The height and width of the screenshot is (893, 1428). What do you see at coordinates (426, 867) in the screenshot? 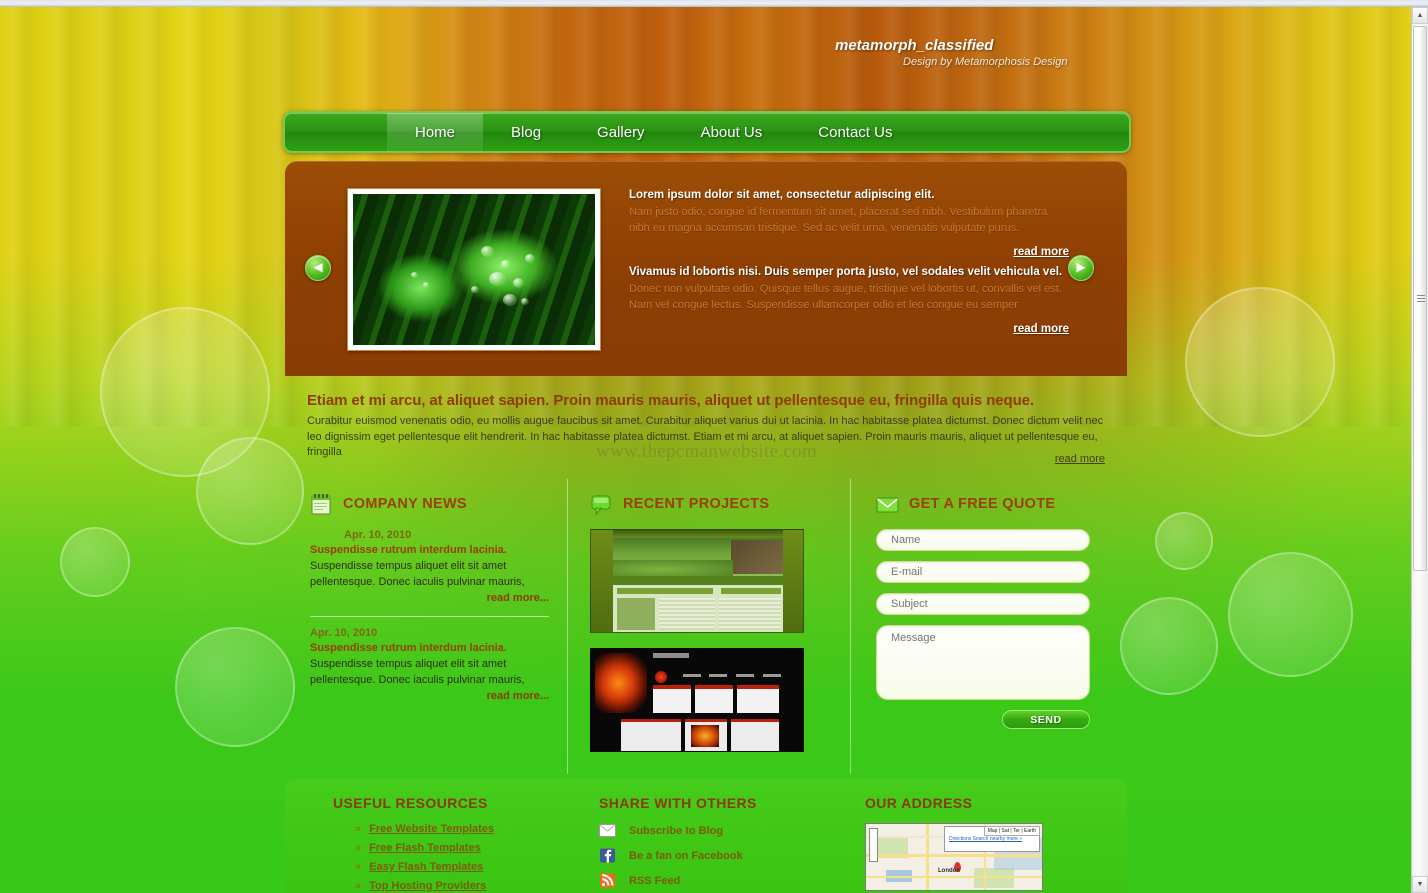
I see `resource-link-label: Easy Flash Templates` at bounding box center [426, 867].